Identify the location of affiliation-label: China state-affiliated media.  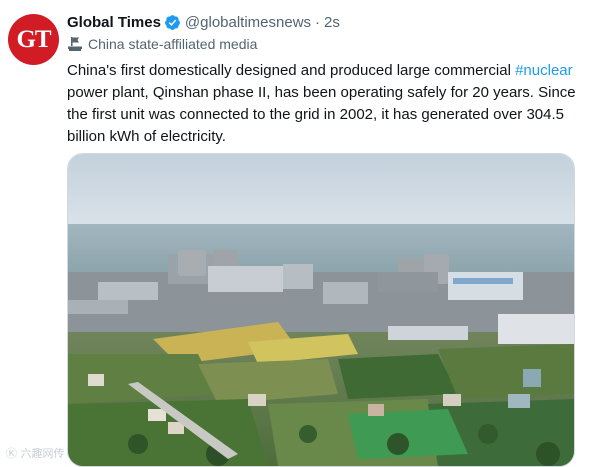
(162, 44).